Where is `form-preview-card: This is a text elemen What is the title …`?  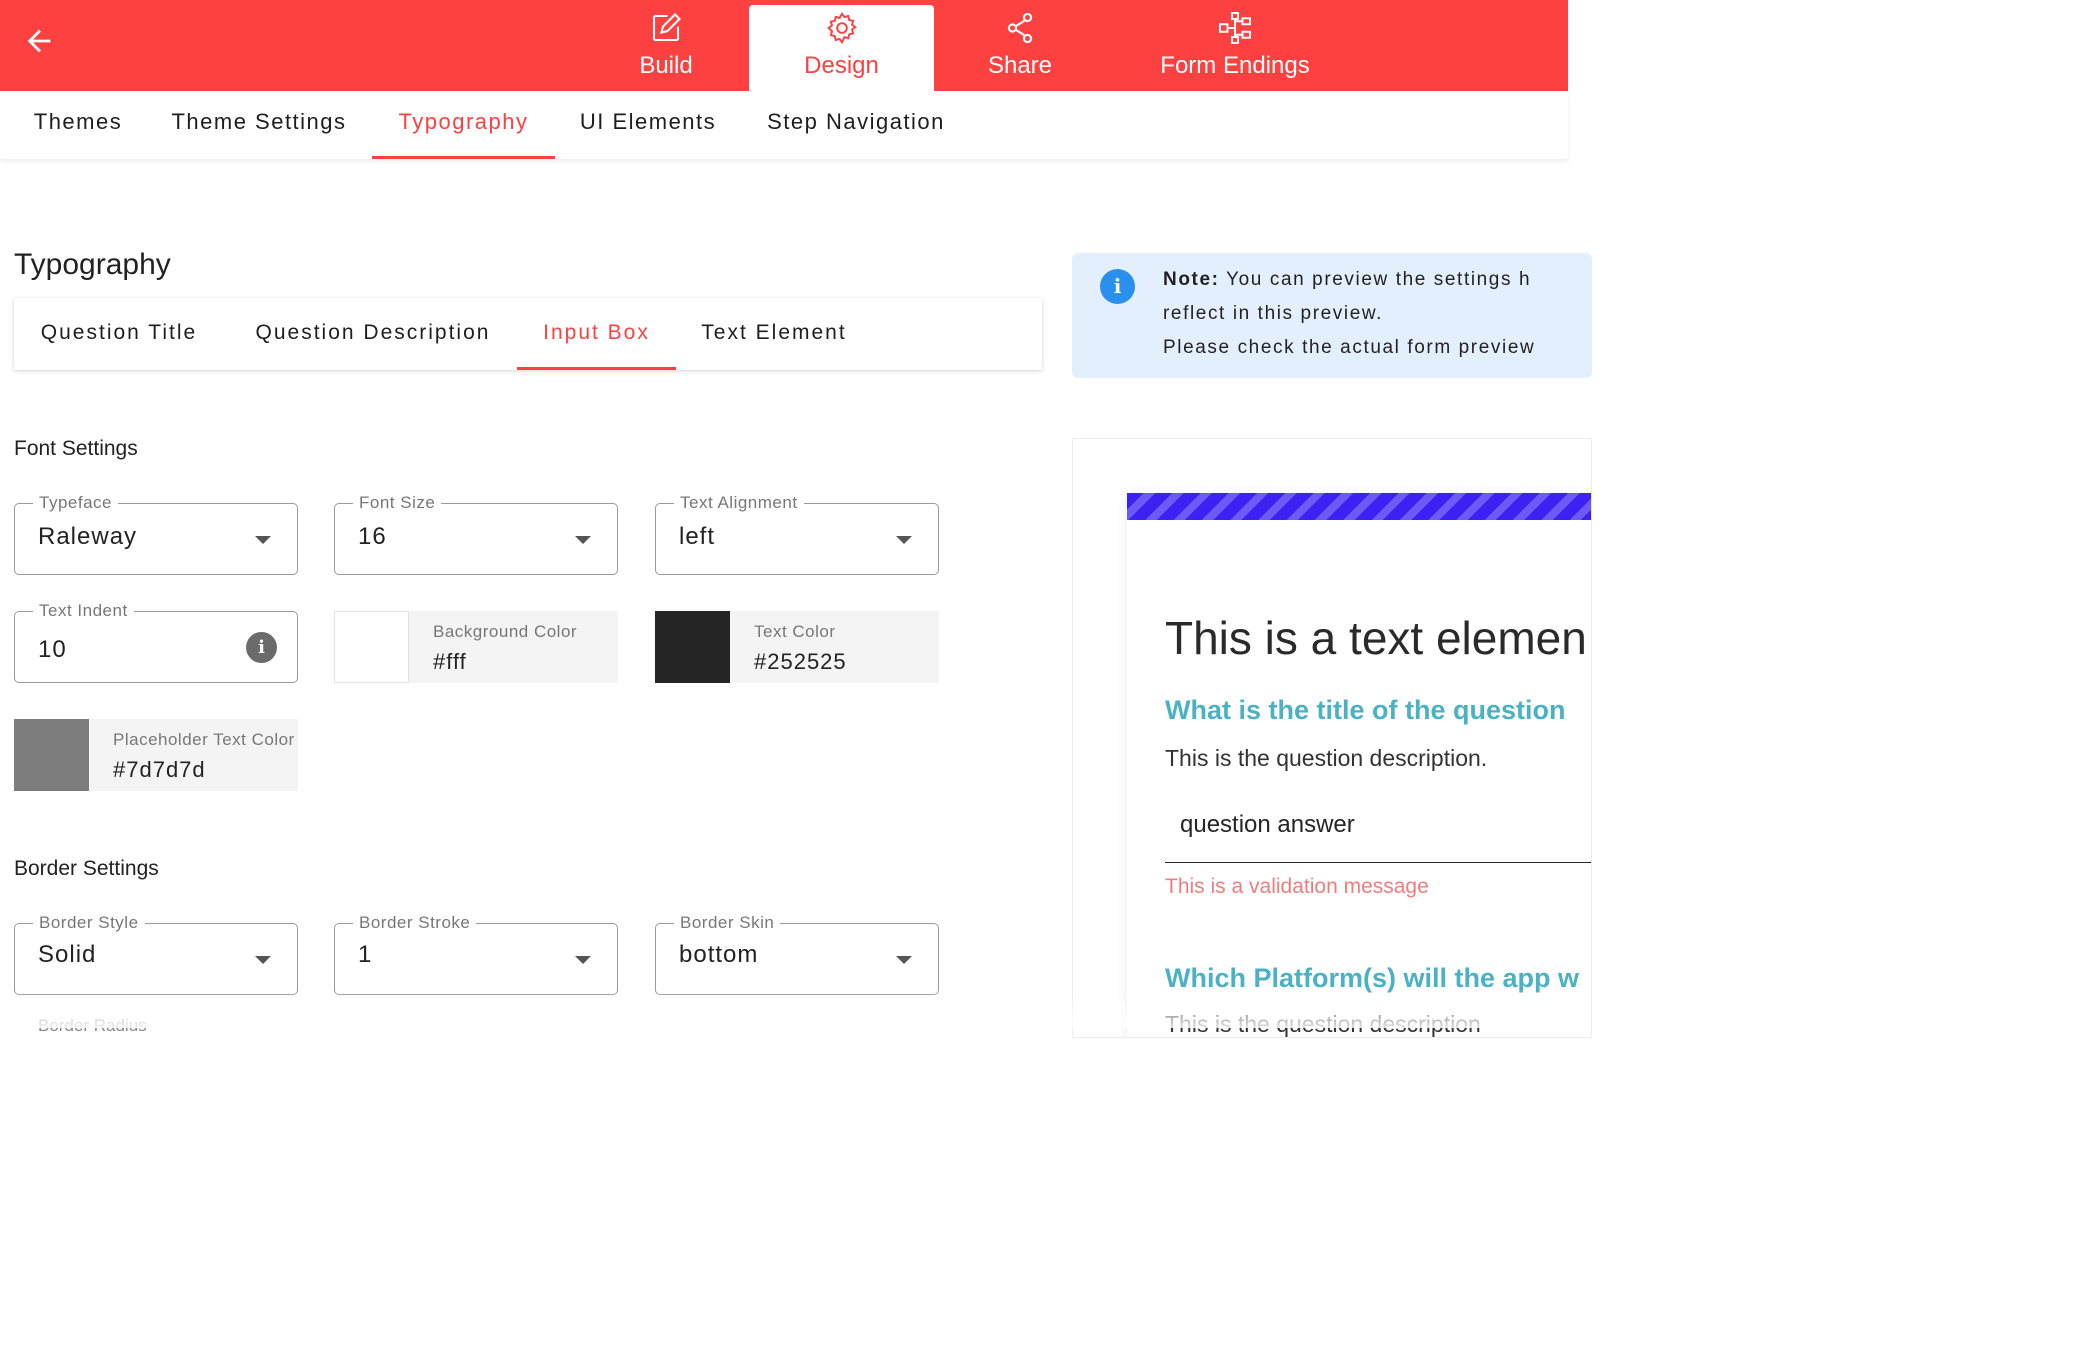
form-preview-card: This is a text elemen What is the title … is located at coordinates (1359, 765).